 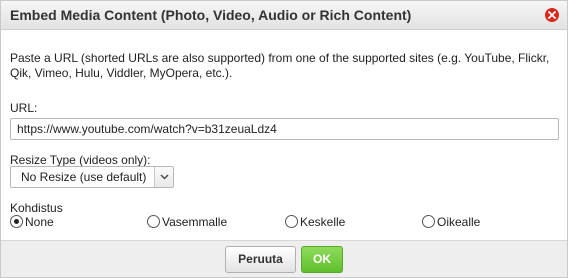 I want to click on ok-button: OK, so click(x=322, y=259).